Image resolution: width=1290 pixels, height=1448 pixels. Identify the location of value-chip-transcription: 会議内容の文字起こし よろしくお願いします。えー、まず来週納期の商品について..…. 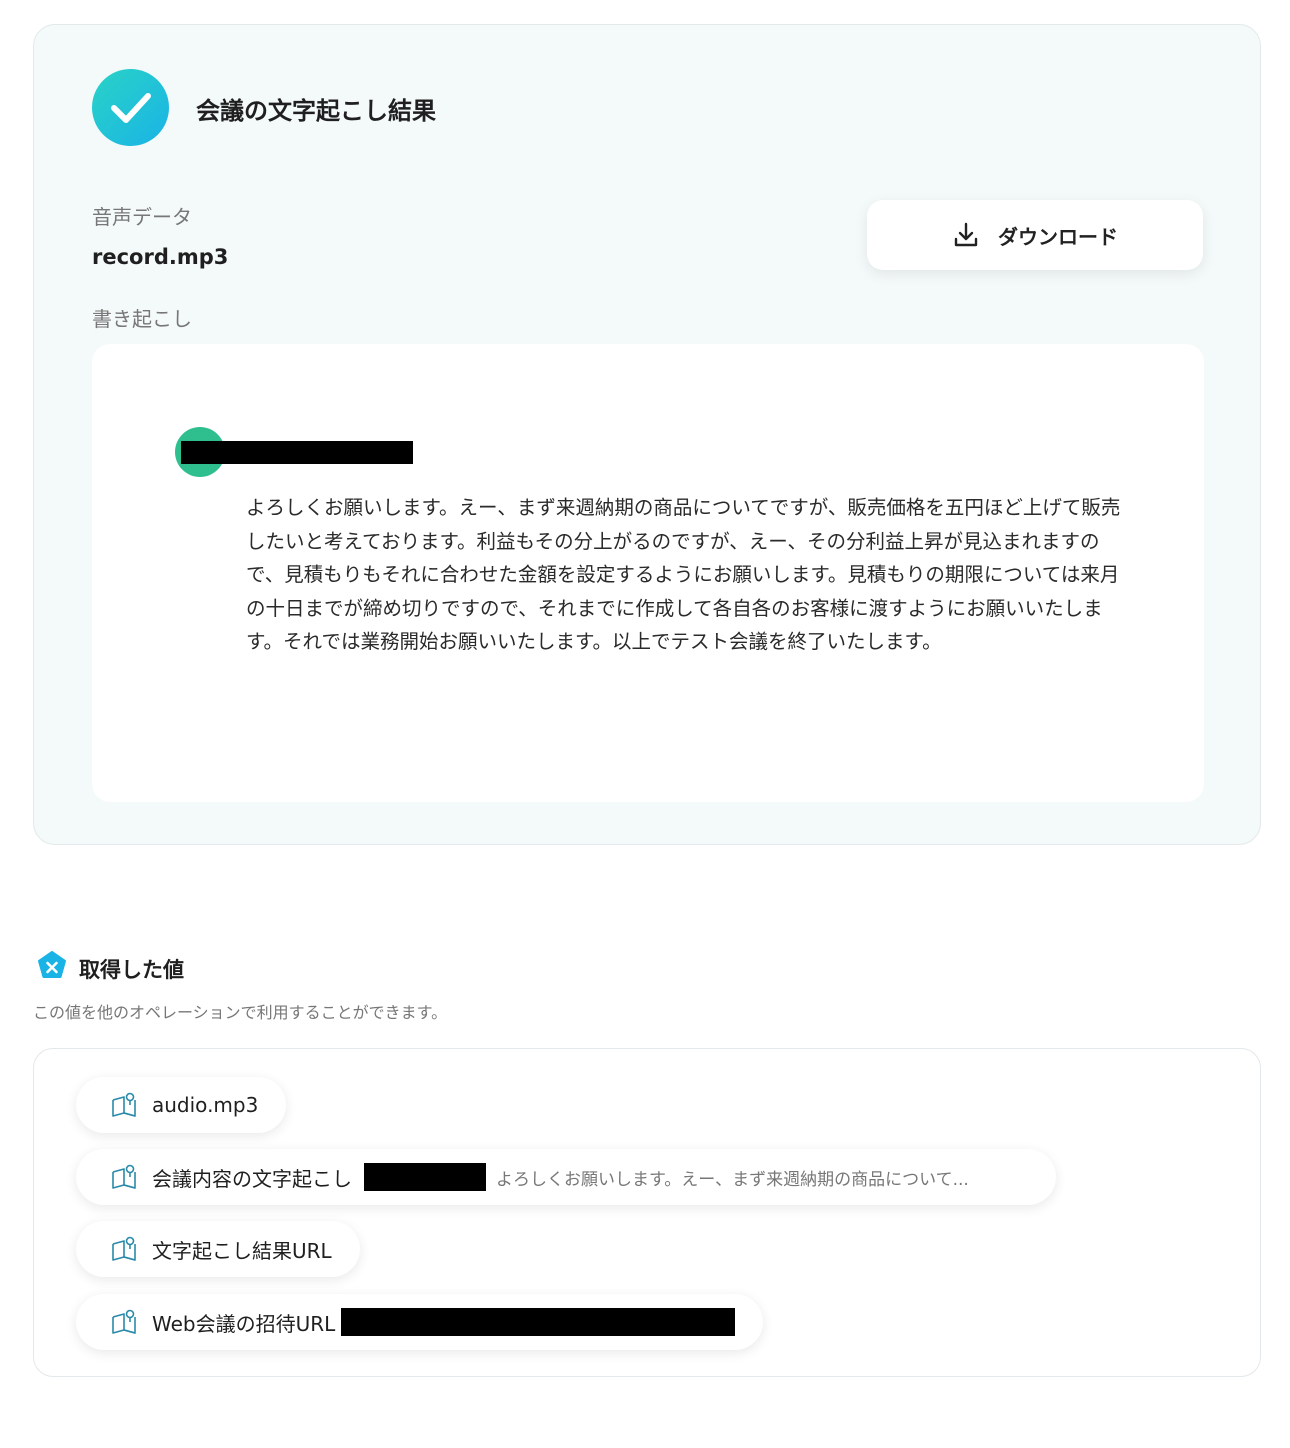
(566, 1177).